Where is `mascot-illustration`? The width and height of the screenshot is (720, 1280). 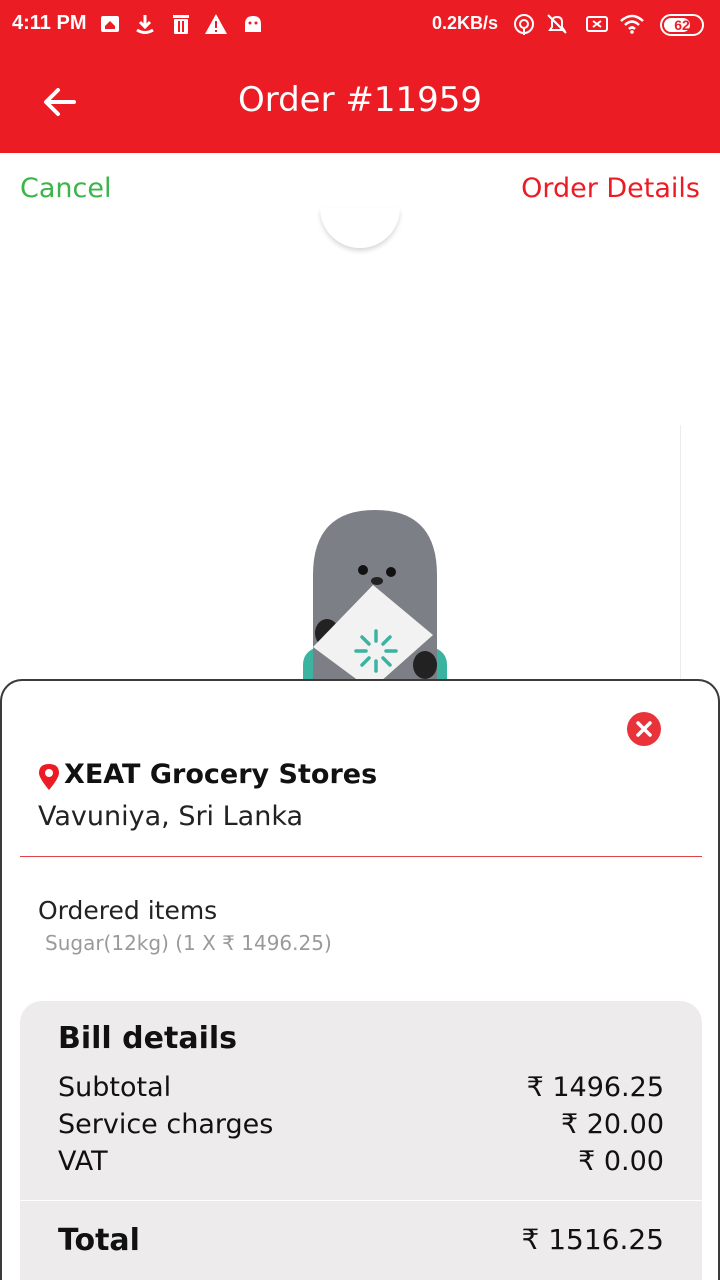
mascot-illustration is located at coordinates (375, 597).